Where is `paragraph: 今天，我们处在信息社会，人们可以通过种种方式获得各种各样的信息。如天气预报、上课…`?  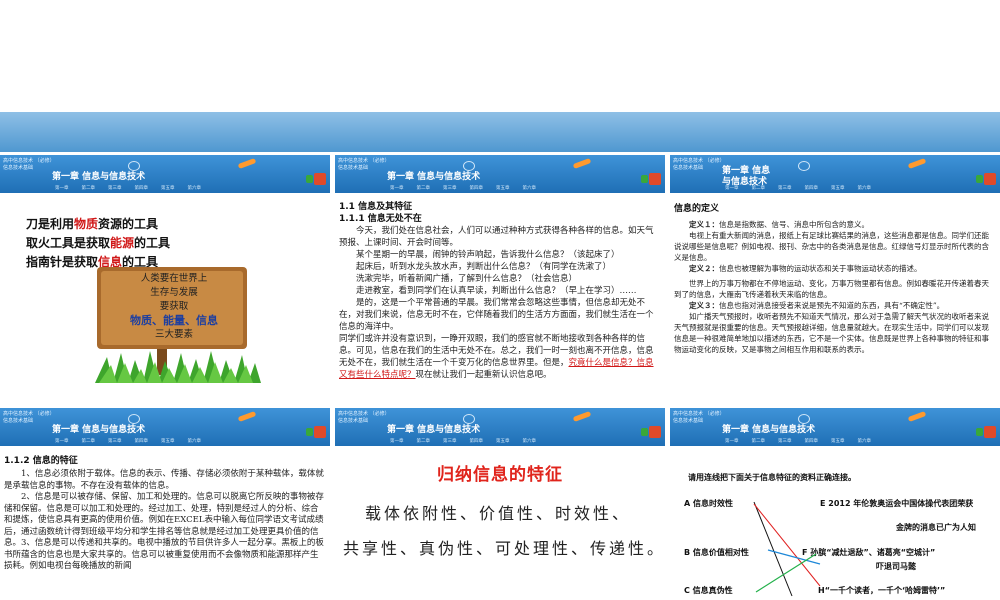
paragraph: 今天，我们处在信息社会，人们可以通过种种方式获得各种各样的信息。如天气预报、上课… is located at coordinates (496, 237).